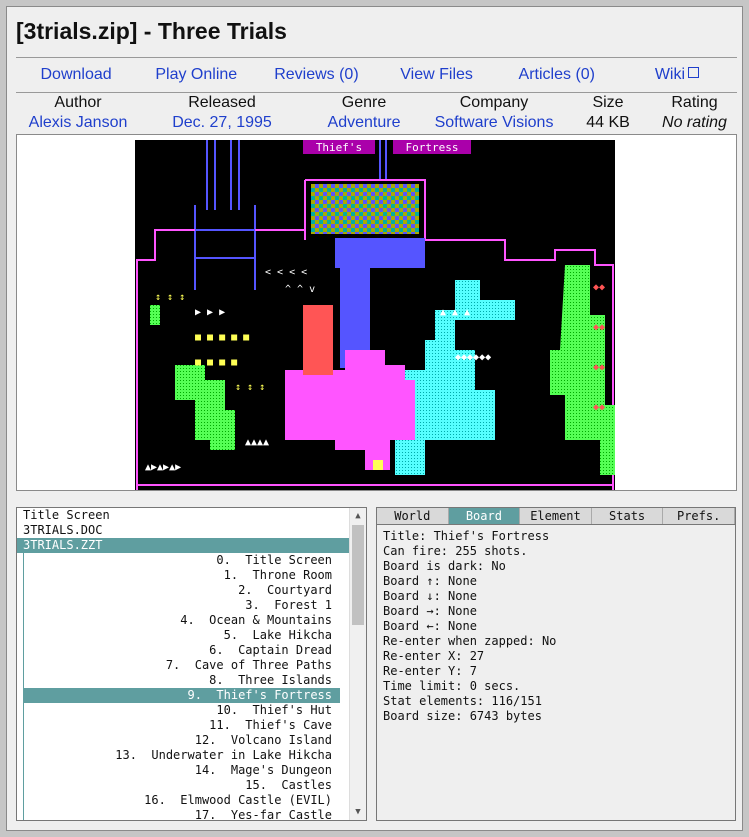 Image resolution: width=749 pixels, height=837 pixels. Describe the element at coordinates (182, 590) in the screenshot. I see `board-list-item: 2. Courtyard` at that location.